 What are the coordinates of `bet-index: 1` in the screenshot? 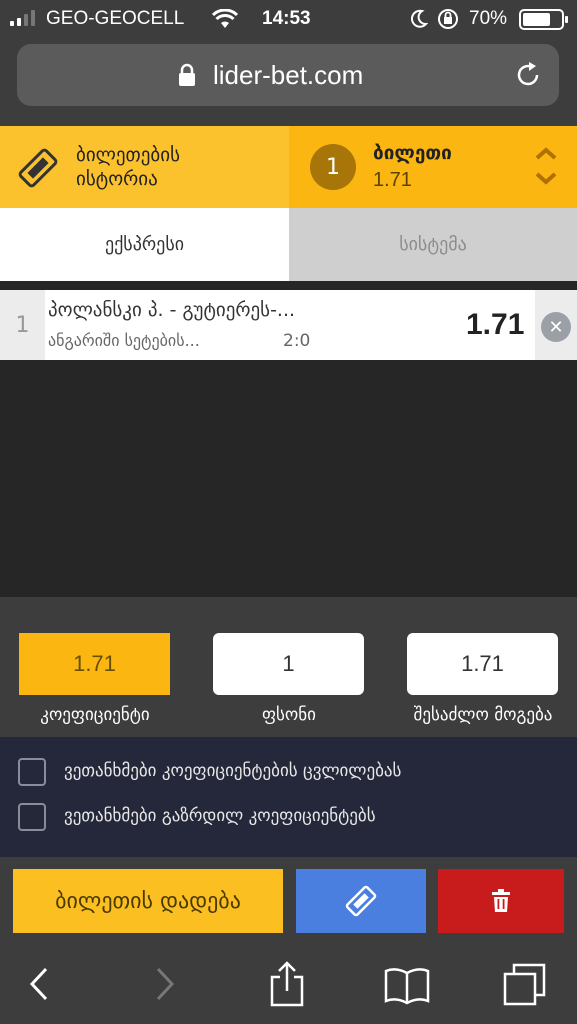 It's located at (22, 325).